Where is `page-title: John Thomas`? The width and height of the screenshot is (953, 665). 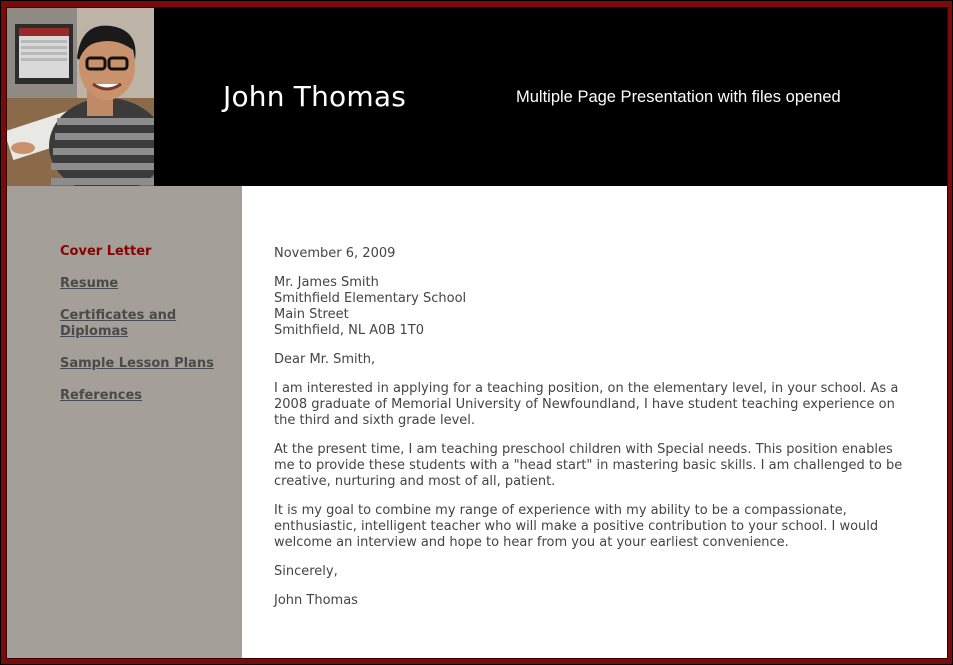 page-title: John Thomas is located at coordinates (314, 96).